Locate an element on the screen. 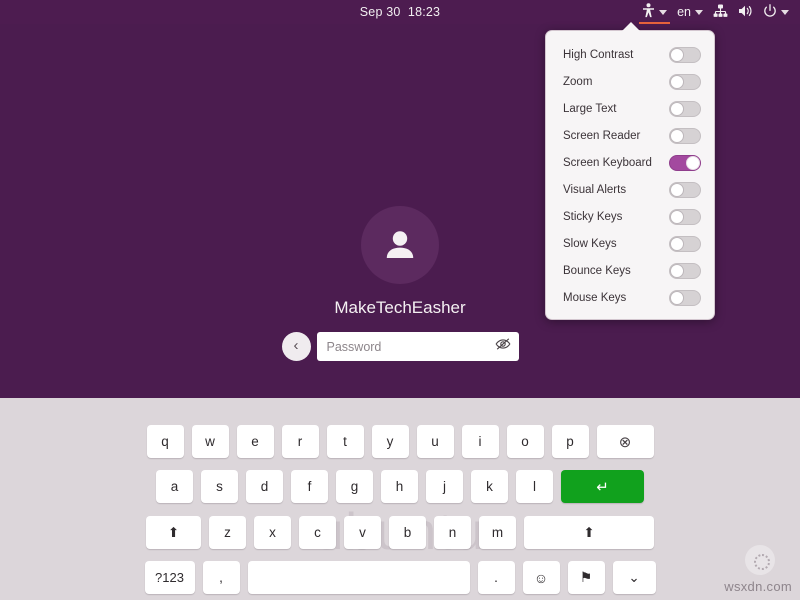 The width and height of the screenshot is (800, 600). key-q: q is located at coordinates (165, 441).